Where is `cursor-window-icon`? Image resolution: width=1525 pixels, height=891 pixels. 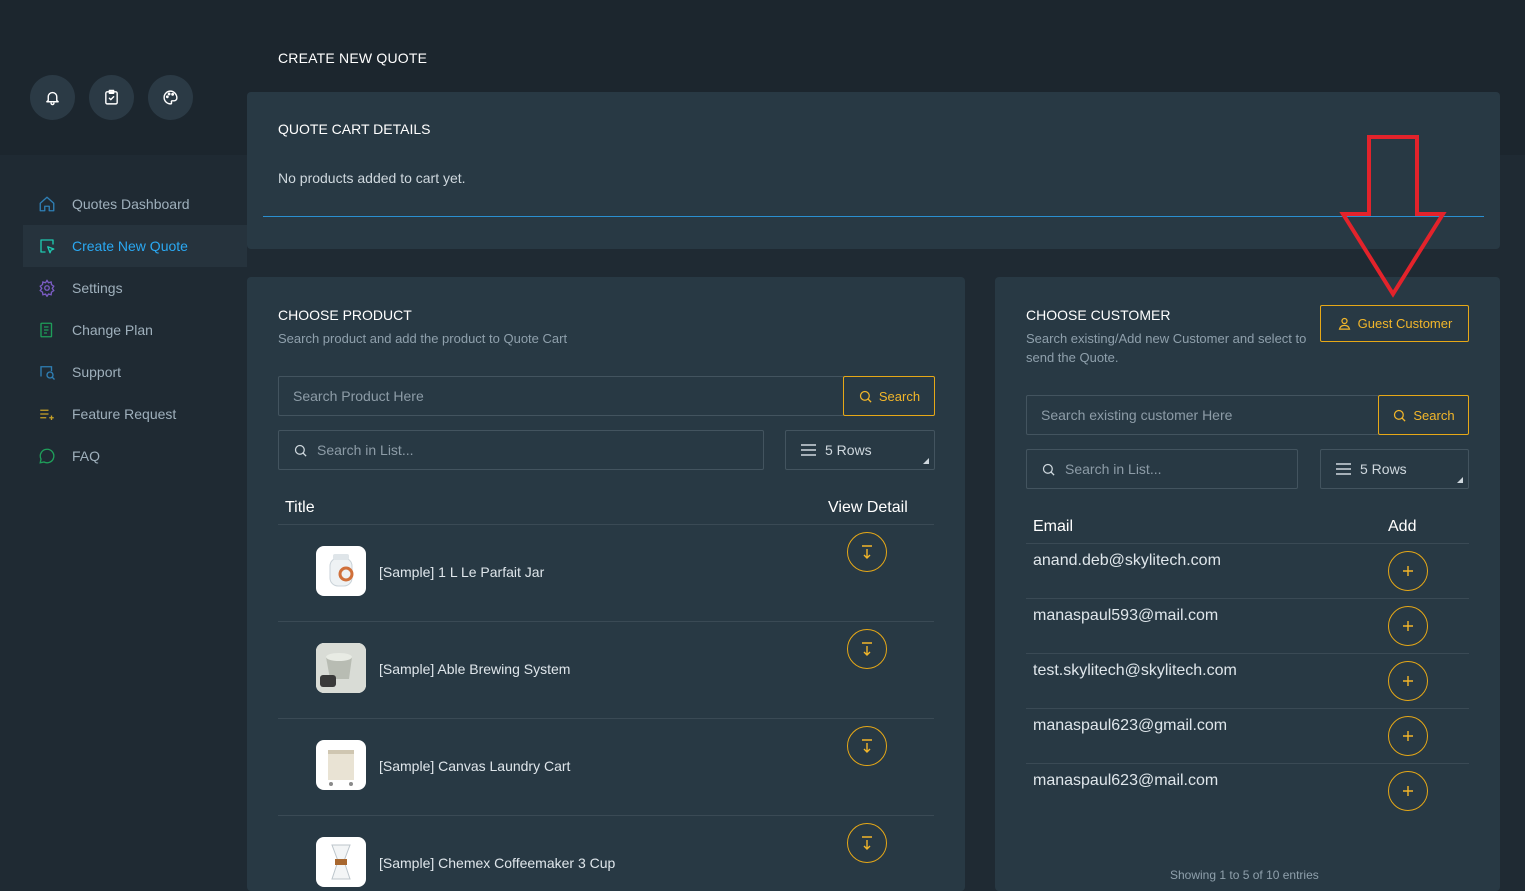
cursor-window-icon is located at coordinates (47, 246).